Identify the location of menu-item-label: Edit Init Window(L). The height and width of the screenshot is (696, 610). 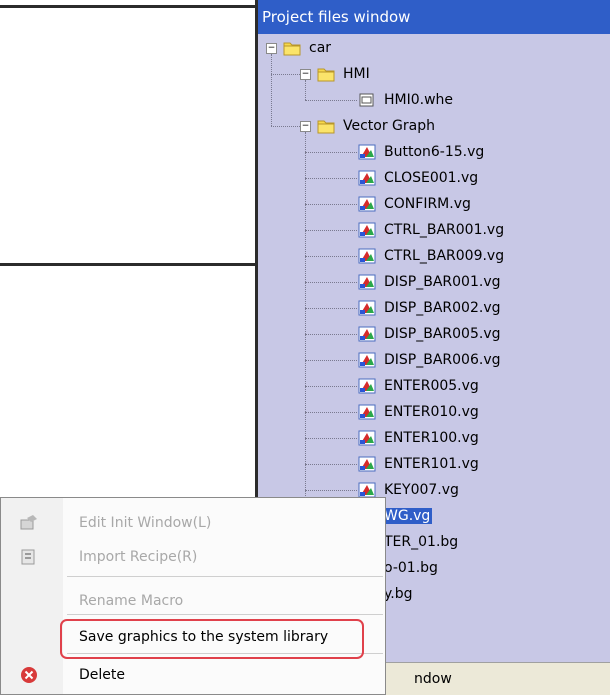
(145, 523).